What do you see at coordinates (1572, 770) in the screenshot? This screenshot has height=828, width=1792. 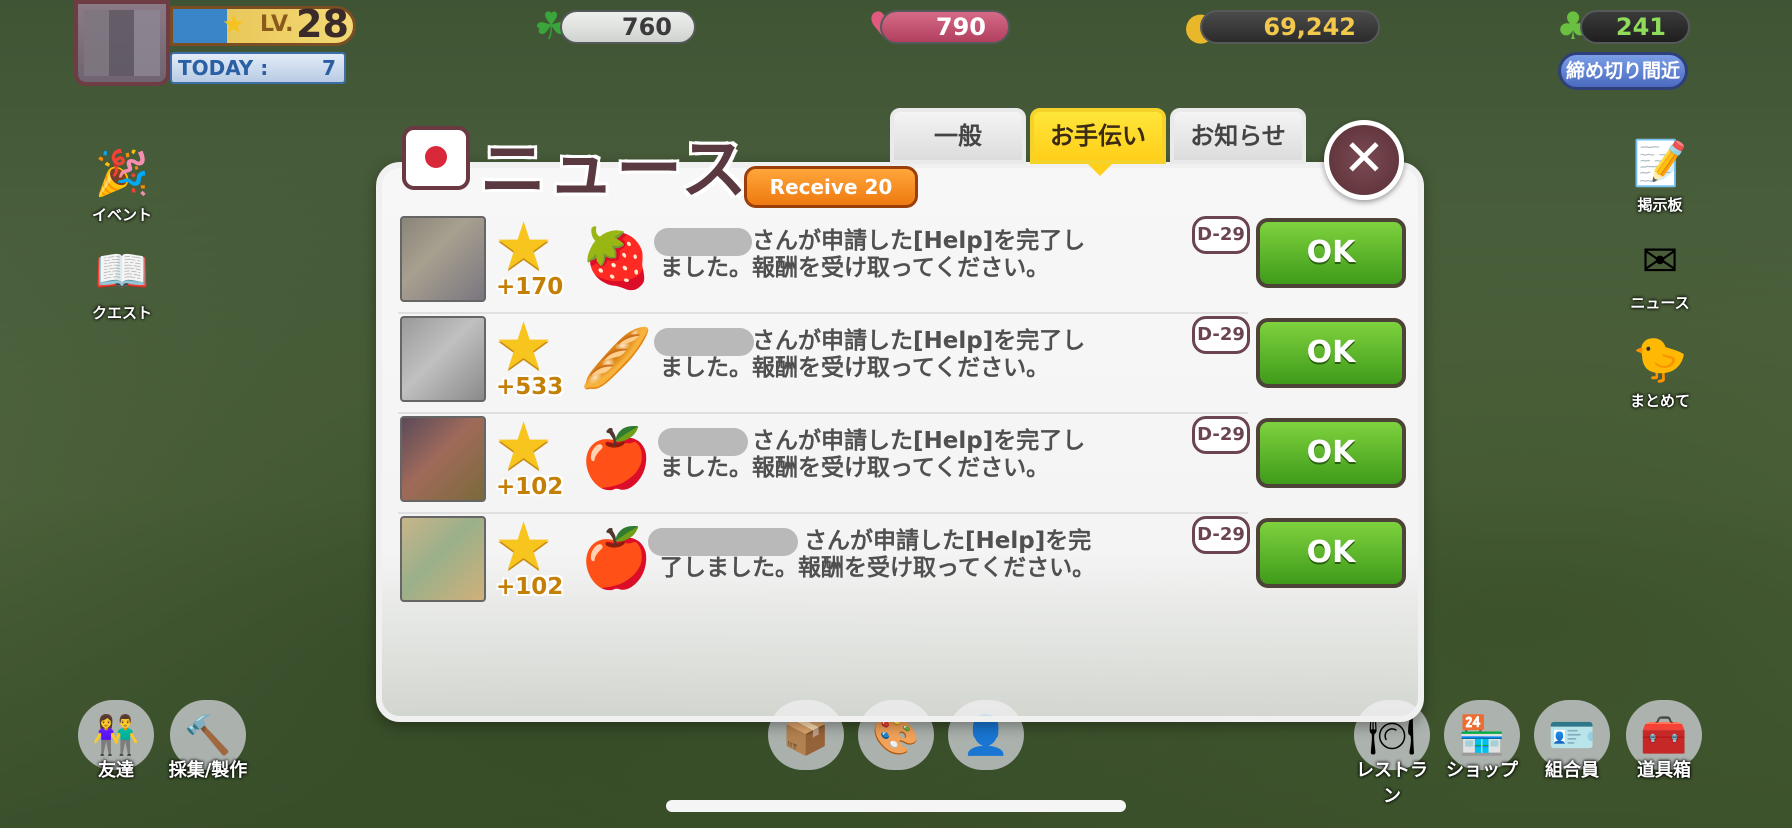 I see `bottom-item-label: 組合員` at bounding box center [1572, 770].